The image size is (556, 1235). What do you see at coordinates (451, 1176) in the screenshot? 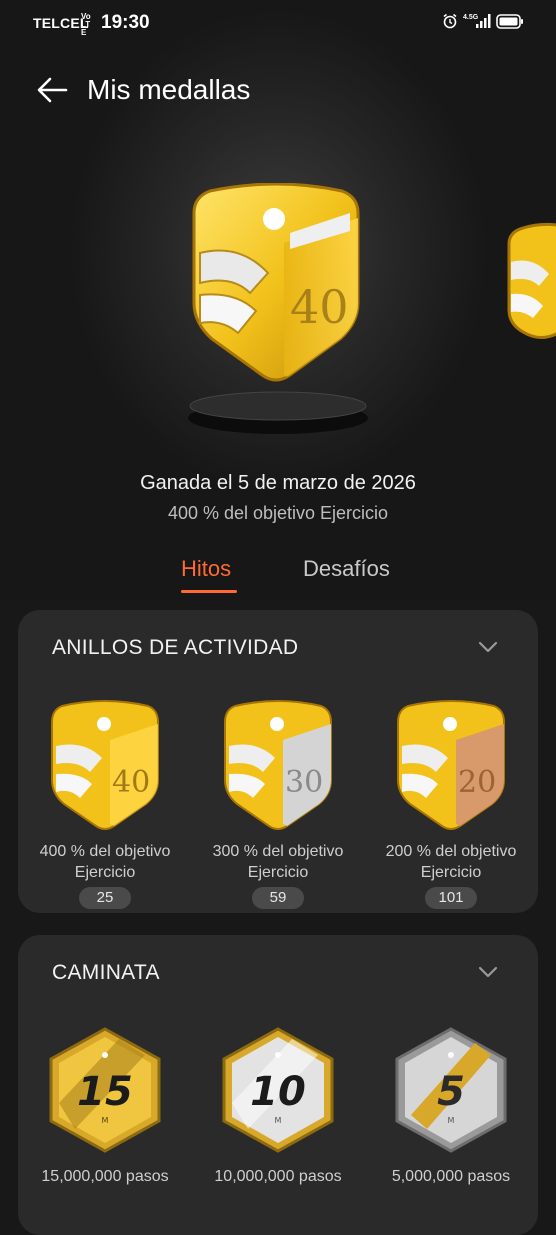
I see `item-label: 5,000,000 pasos` at bounding box center [451, 1176].